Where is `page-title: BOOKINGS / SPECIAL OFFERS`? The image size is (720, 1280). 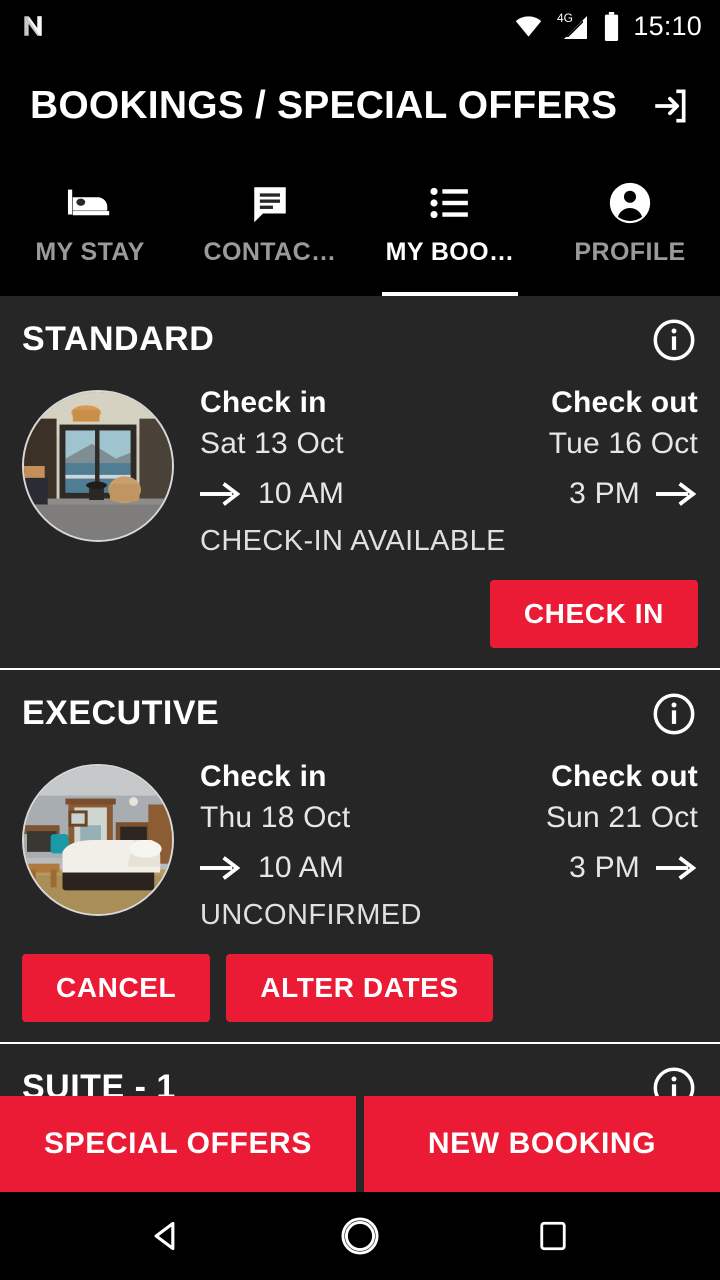 page-title: BOOKINGS / SPECIAL OFFERS is located at coordinates (324, 105).